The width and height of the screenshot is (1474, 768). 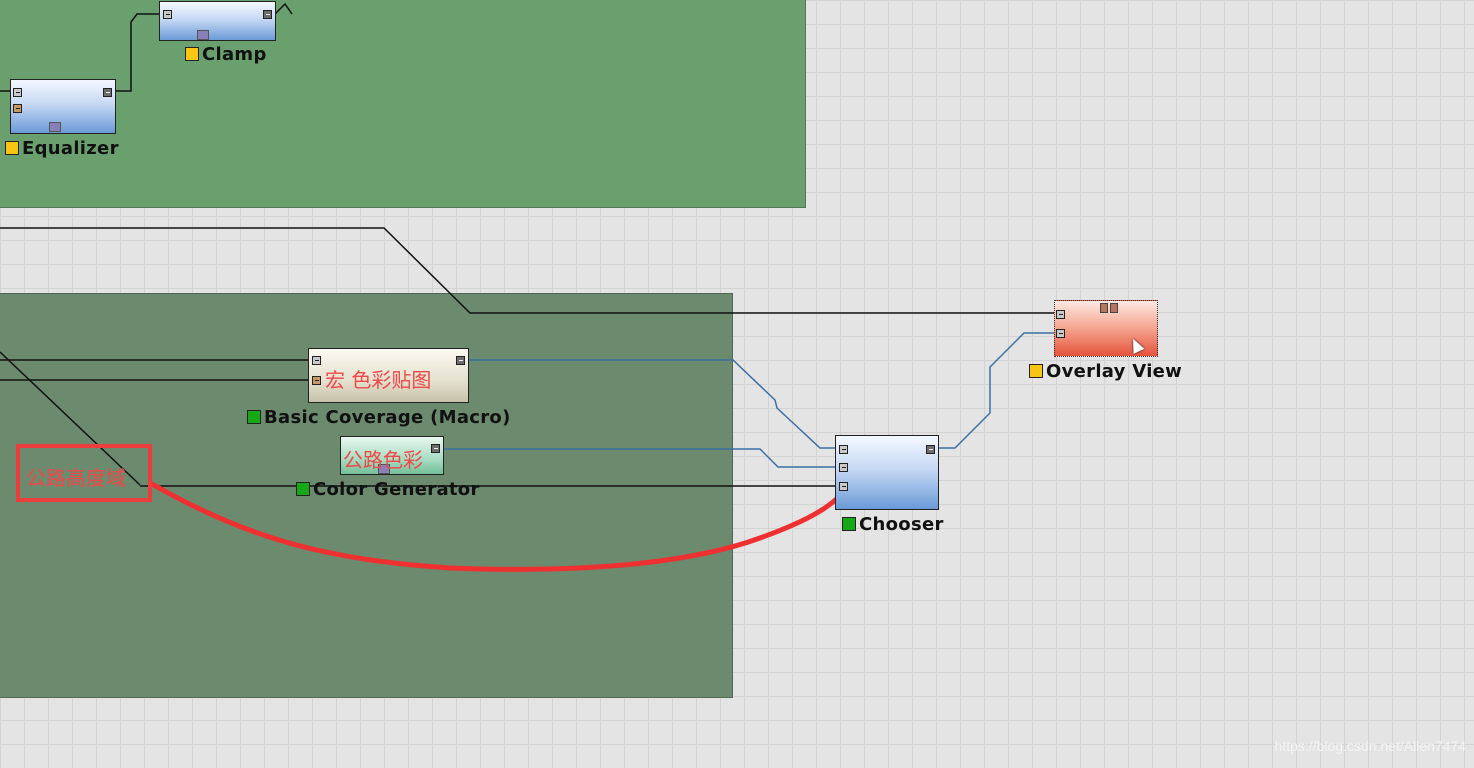 What do you see at coordinates (217, 21) in the screenshot?
I see `clamp-node` at bounding box center [217, 21].